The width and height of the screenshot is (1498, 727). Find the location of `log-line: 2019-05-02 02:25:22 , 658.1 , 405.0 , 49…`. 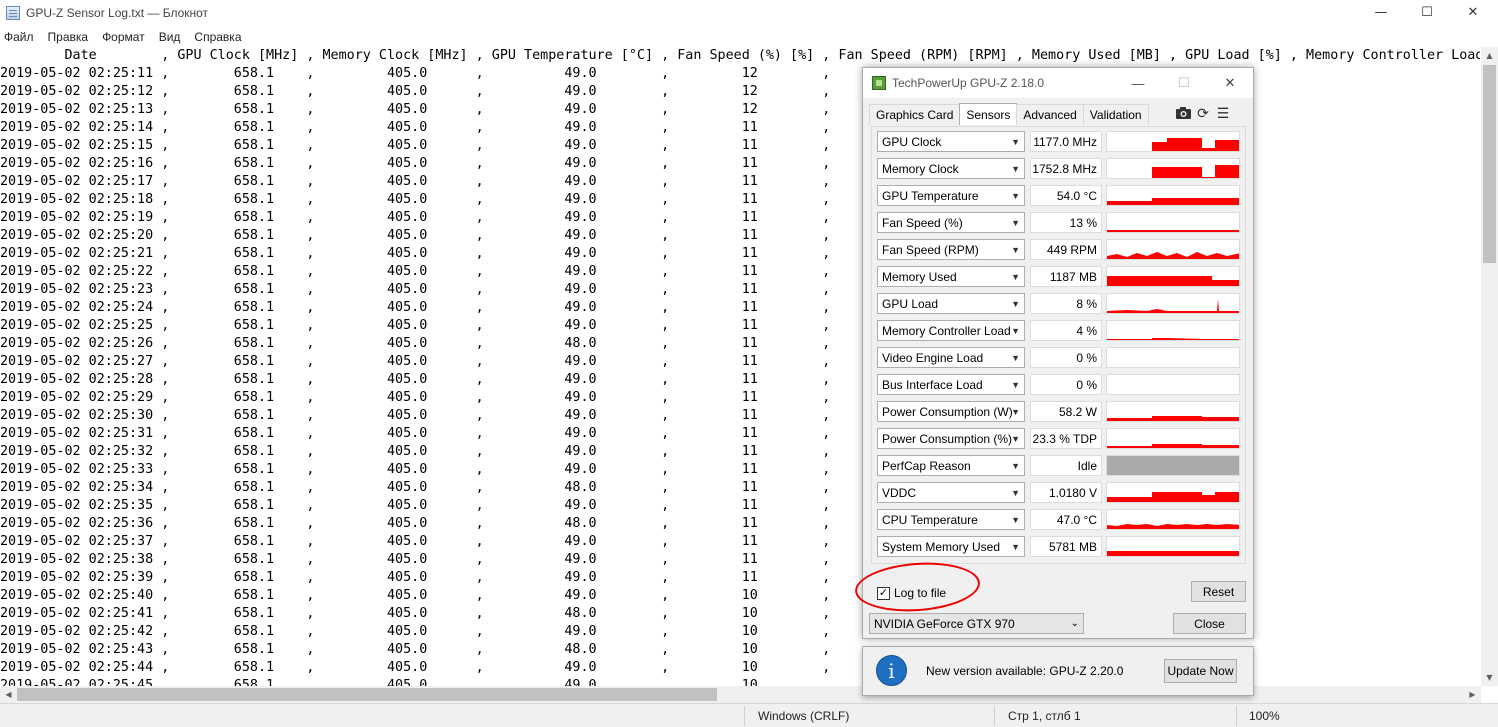

log-line: 2019-05-02 02:25:22 , 658.1 , 405.0 , 49… is located at coordinates (415, 271).